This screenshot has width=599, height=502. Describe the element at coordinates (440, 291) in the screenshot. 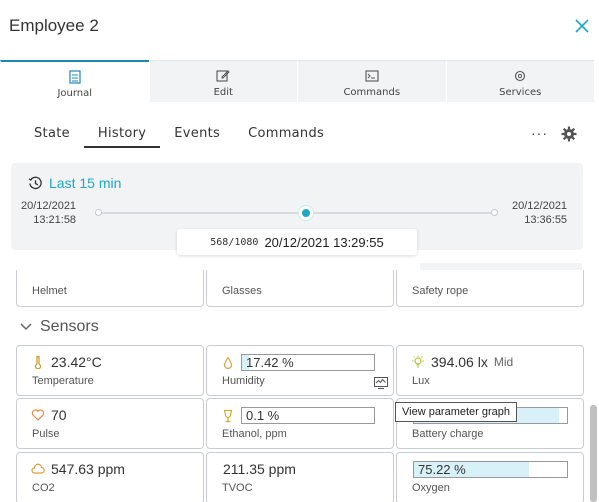

I see `equipment-name: Safety rope` at that location.